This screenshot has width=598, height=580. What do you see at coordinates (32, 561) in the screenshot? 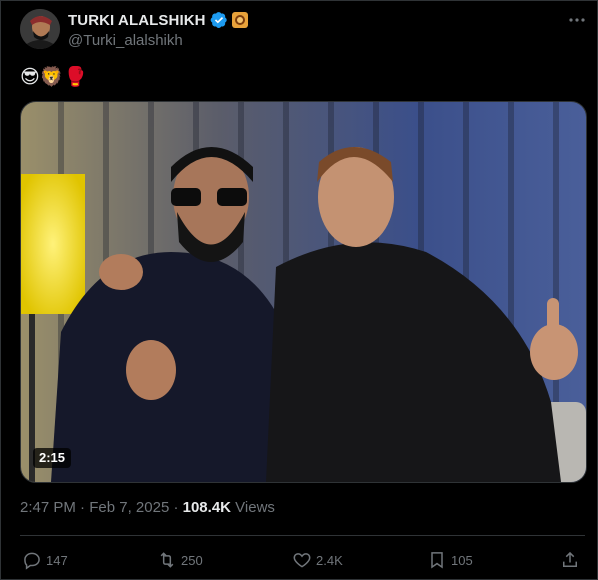
I see `reply-icon` at bounding box center [32, 561].